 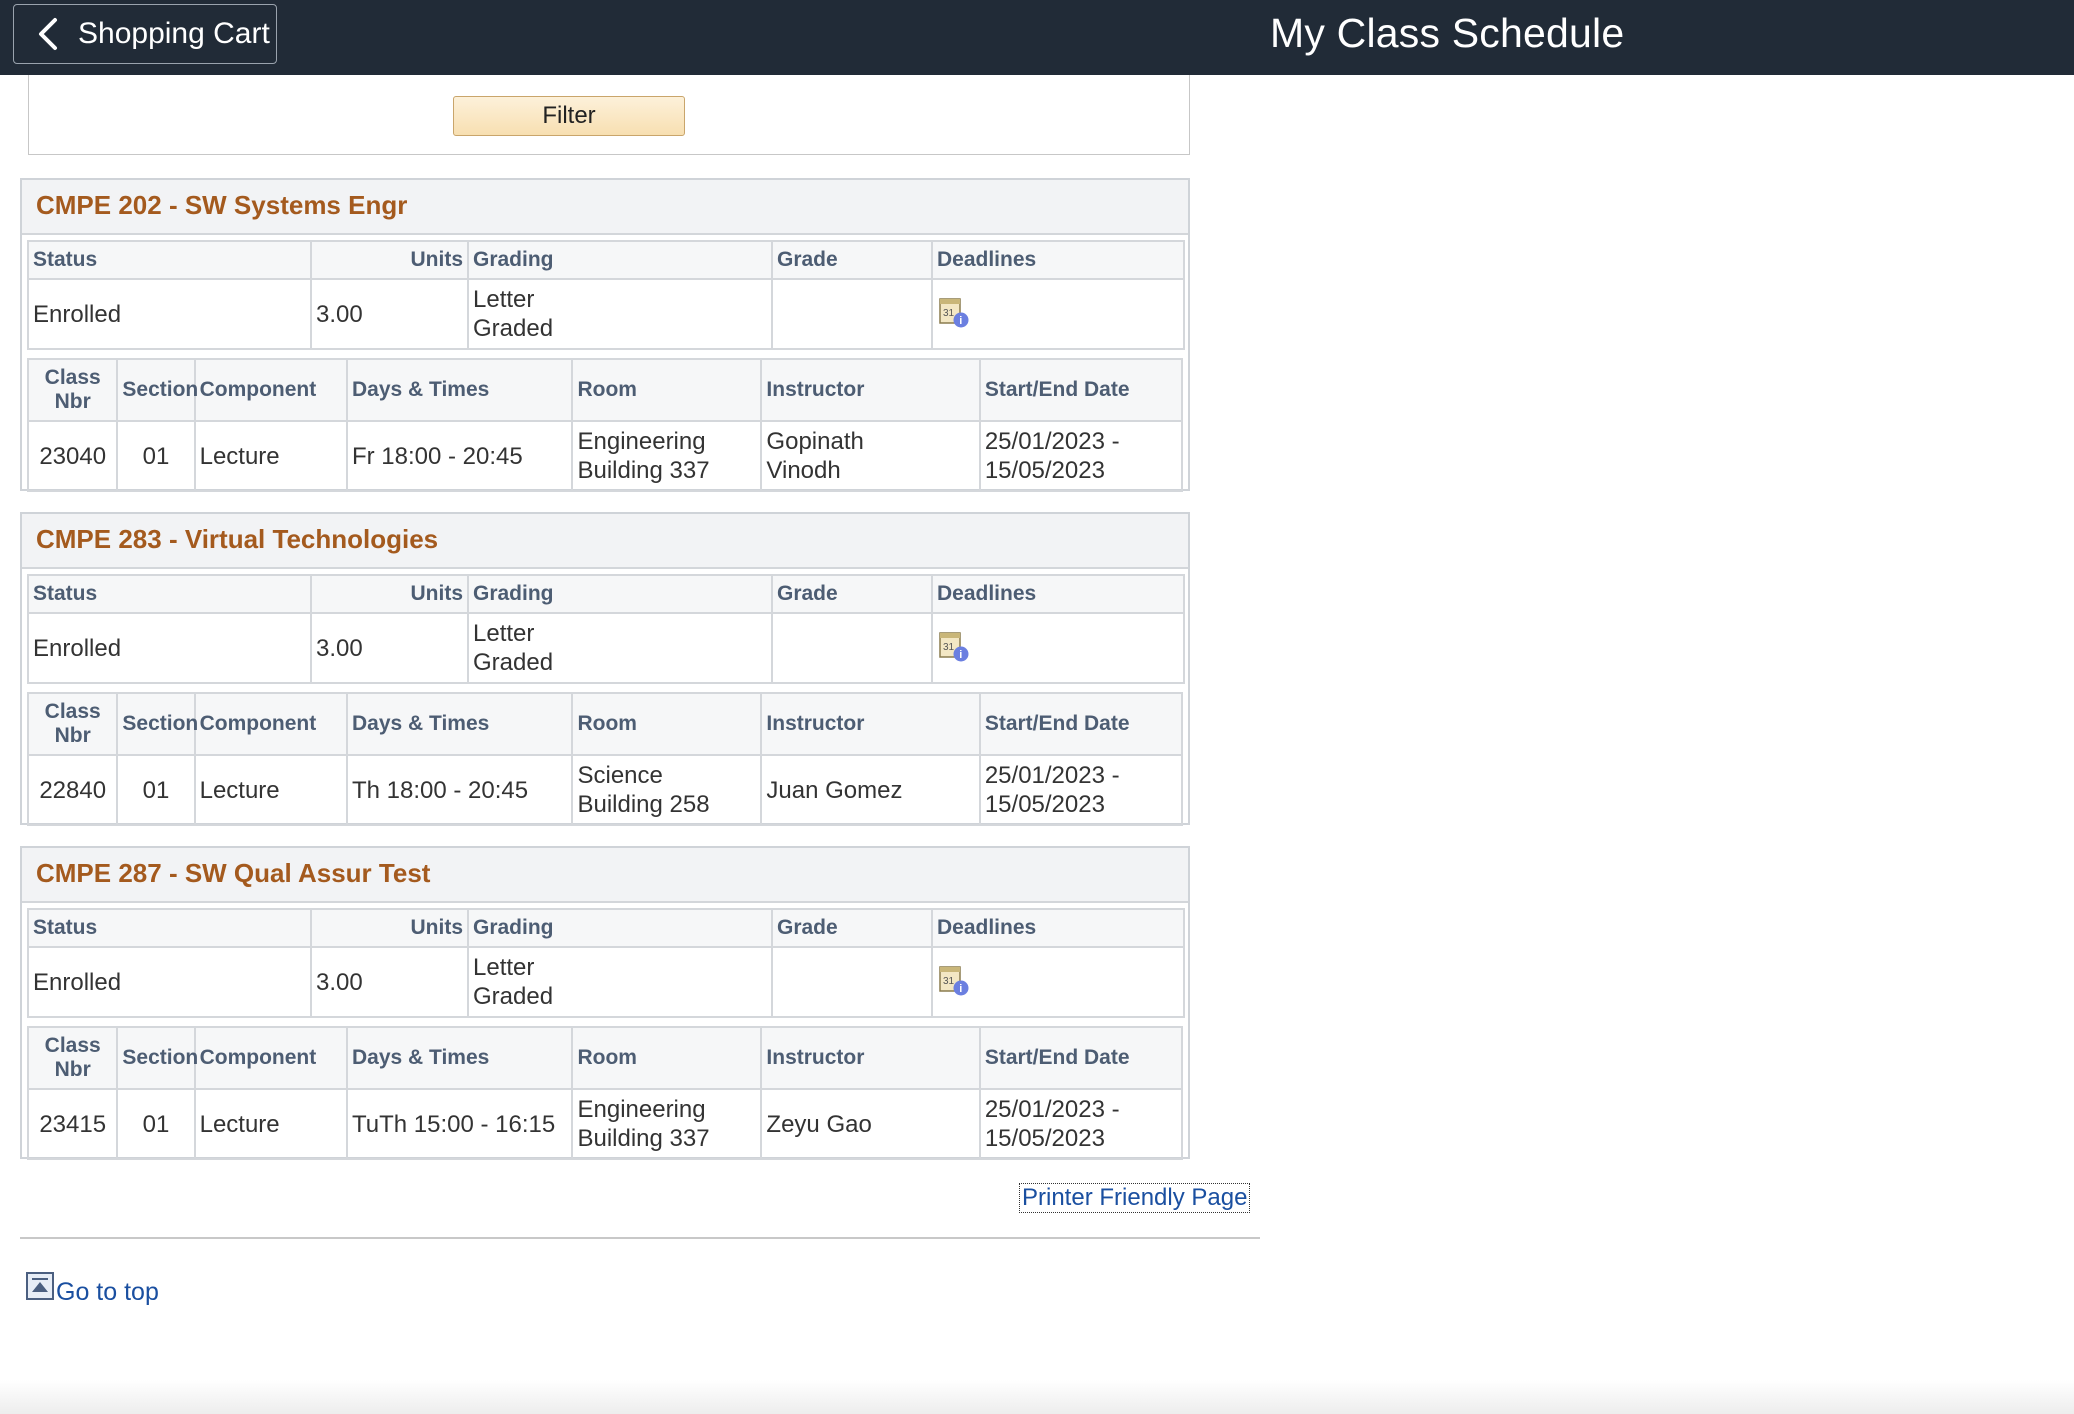 I want to click on course-title: CMPE 283 - Virtual Technologies, so click(x=237, y=539).